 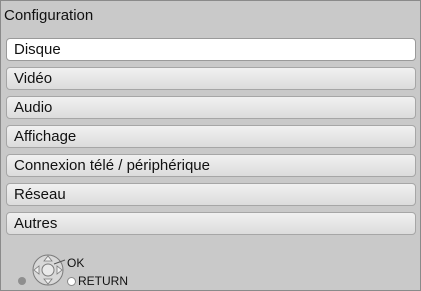 I want to click on menu-item-label: Disque, so click(x=37, y=49).